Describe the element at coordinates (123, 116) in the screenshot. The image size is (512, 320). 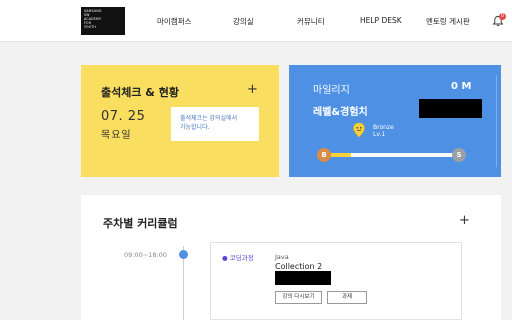
I see `attendance-date: 07. 25` at that location.